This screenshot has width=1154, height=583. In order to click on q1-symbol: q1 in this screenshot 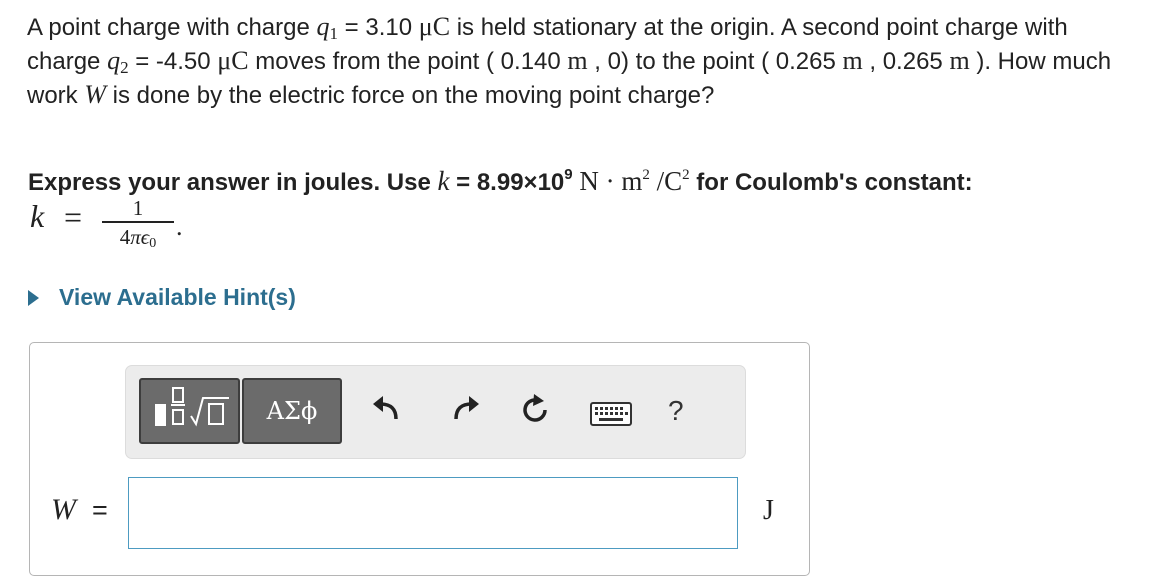, I will do `click(327, 27)`.